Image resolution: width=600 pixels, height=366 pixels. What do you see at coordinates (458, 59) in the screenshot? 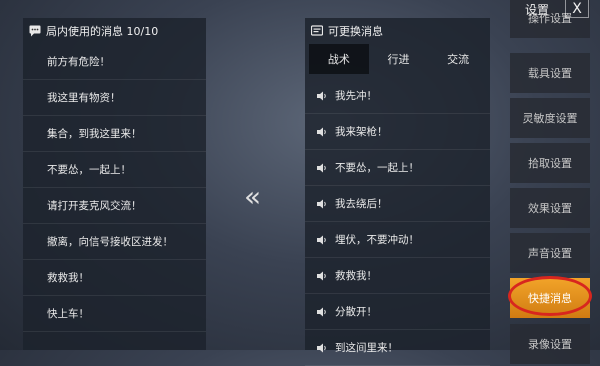
I see `tab-communication: 交流` at bounding box center [458, 59].